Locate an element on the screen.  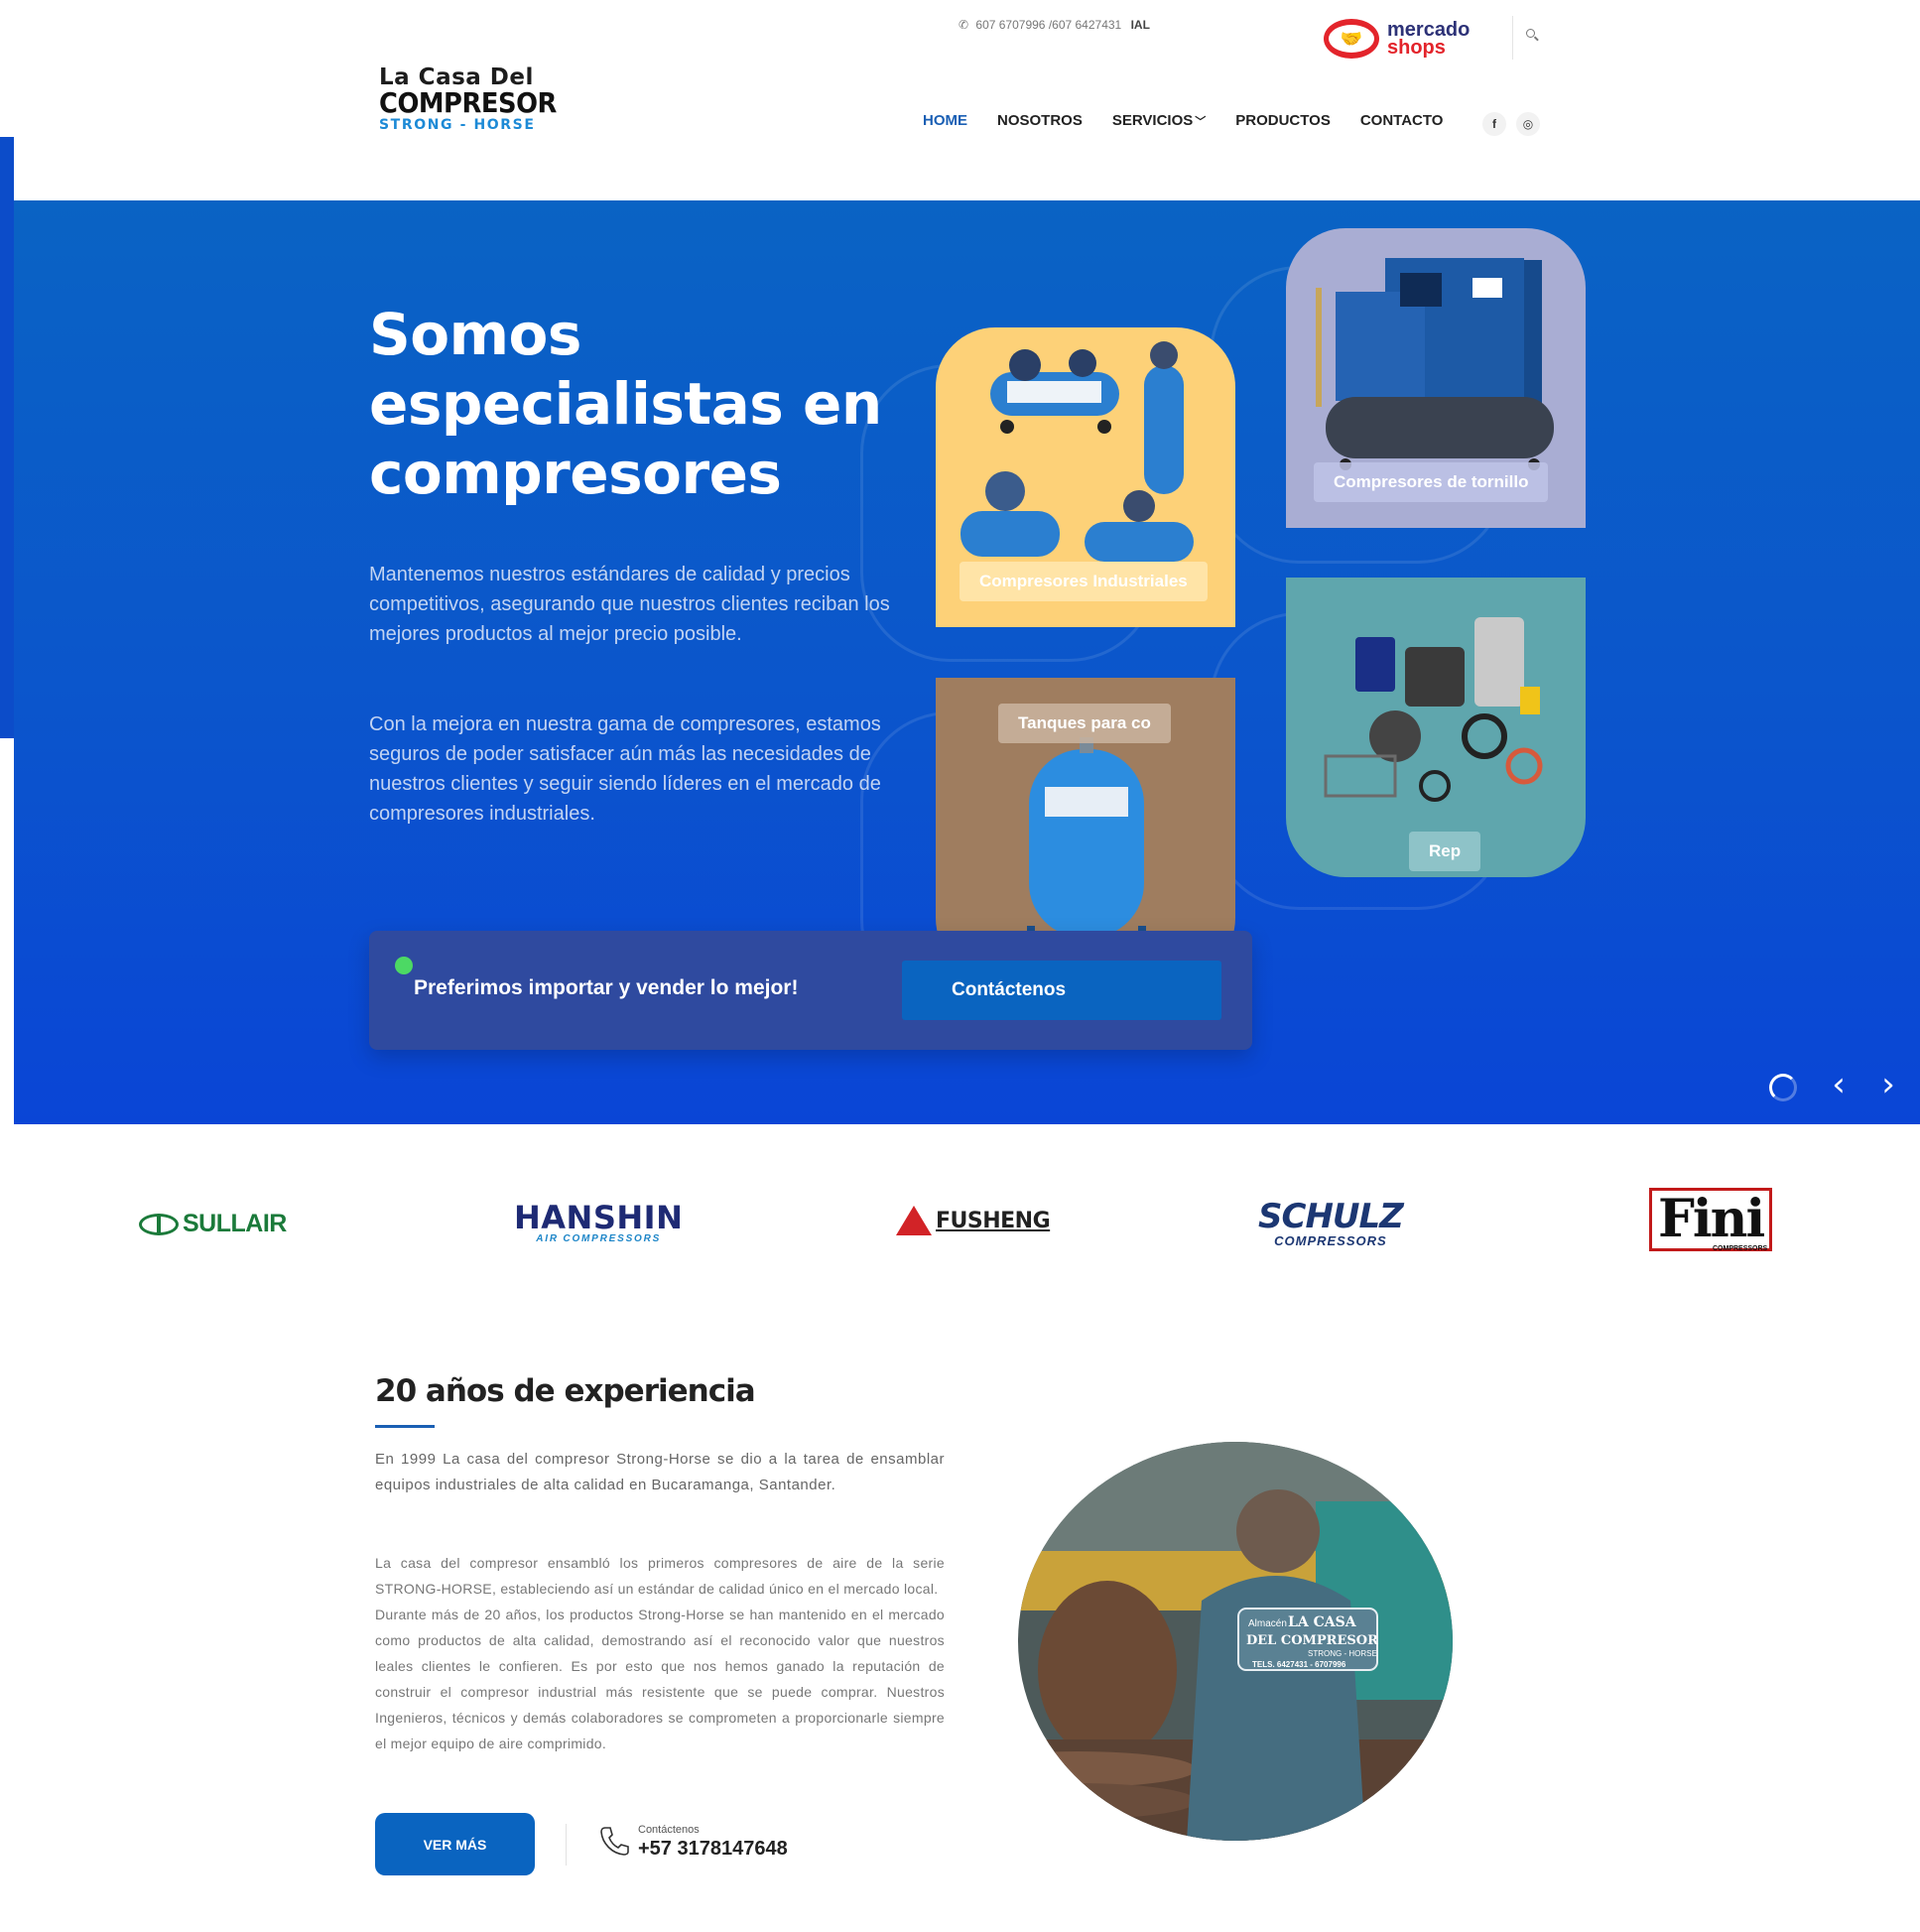
site-logo: La Casa Del COMPRESOR STRONG - HORSE is located at coordinates (478, 99).